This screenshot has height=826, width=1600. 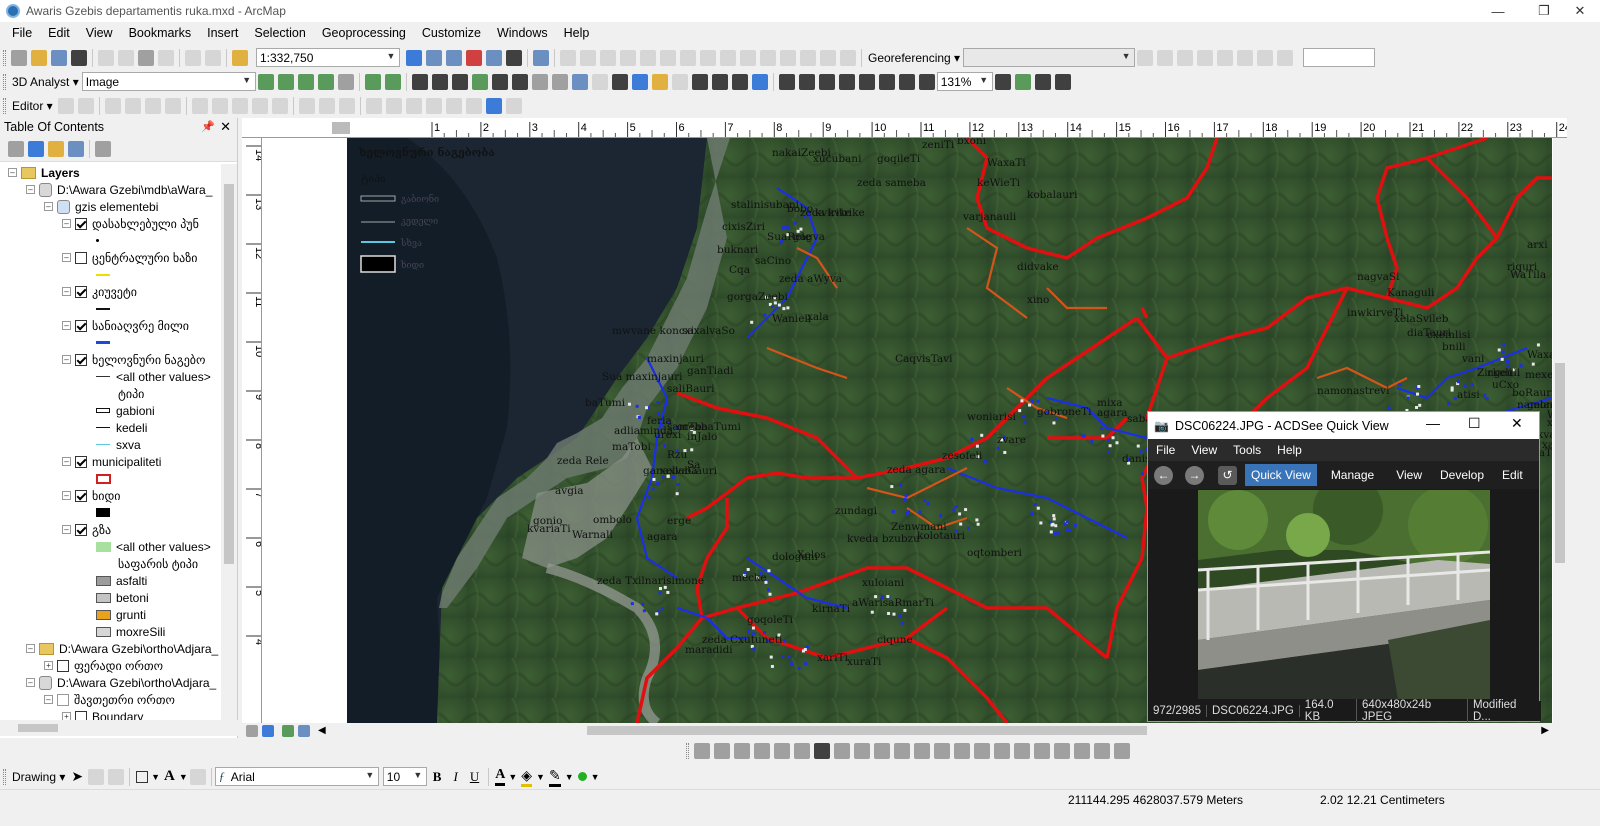 What do you see at coordinates (434, 57) in the screenshot?
I see `table-of-contents-icon` at bounding box center [434, 57].